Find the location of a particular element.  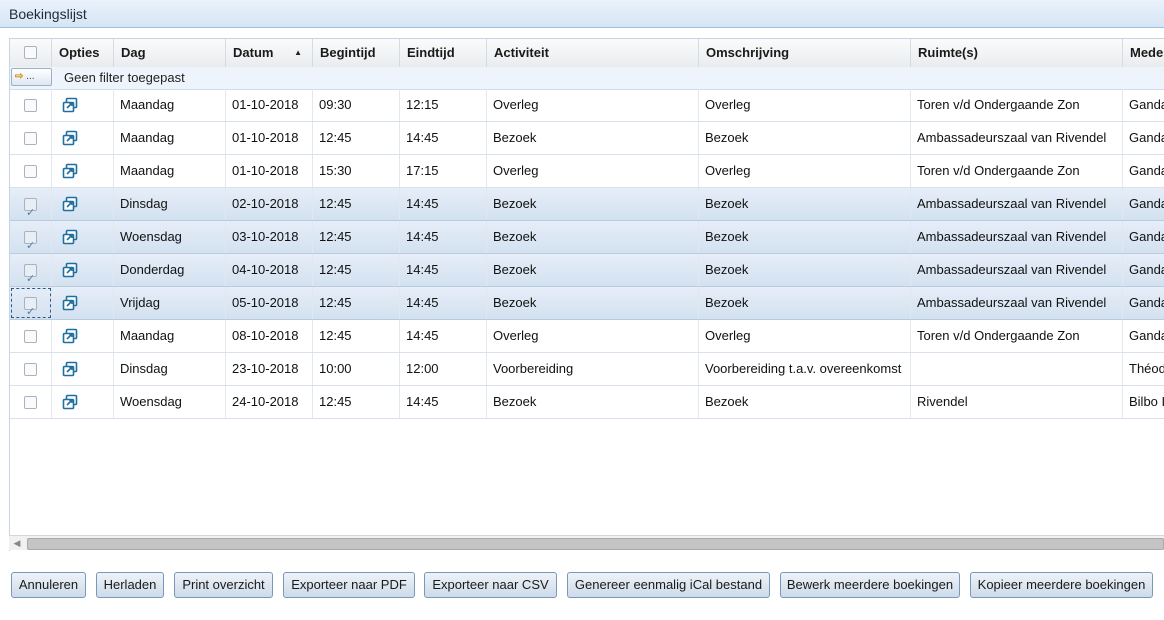

cell-datum: 23-10-2018 is located at coordinates (269, 369).